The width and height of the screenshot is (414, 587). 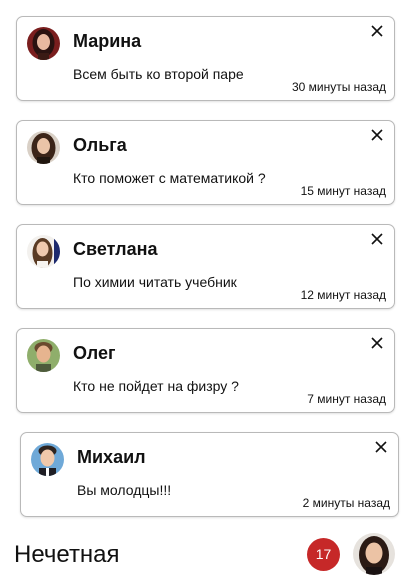 What do you see at coordinates (94, 353) in the screenshot?
I see `sender-name: Олег` at bounding box center [94, 353].